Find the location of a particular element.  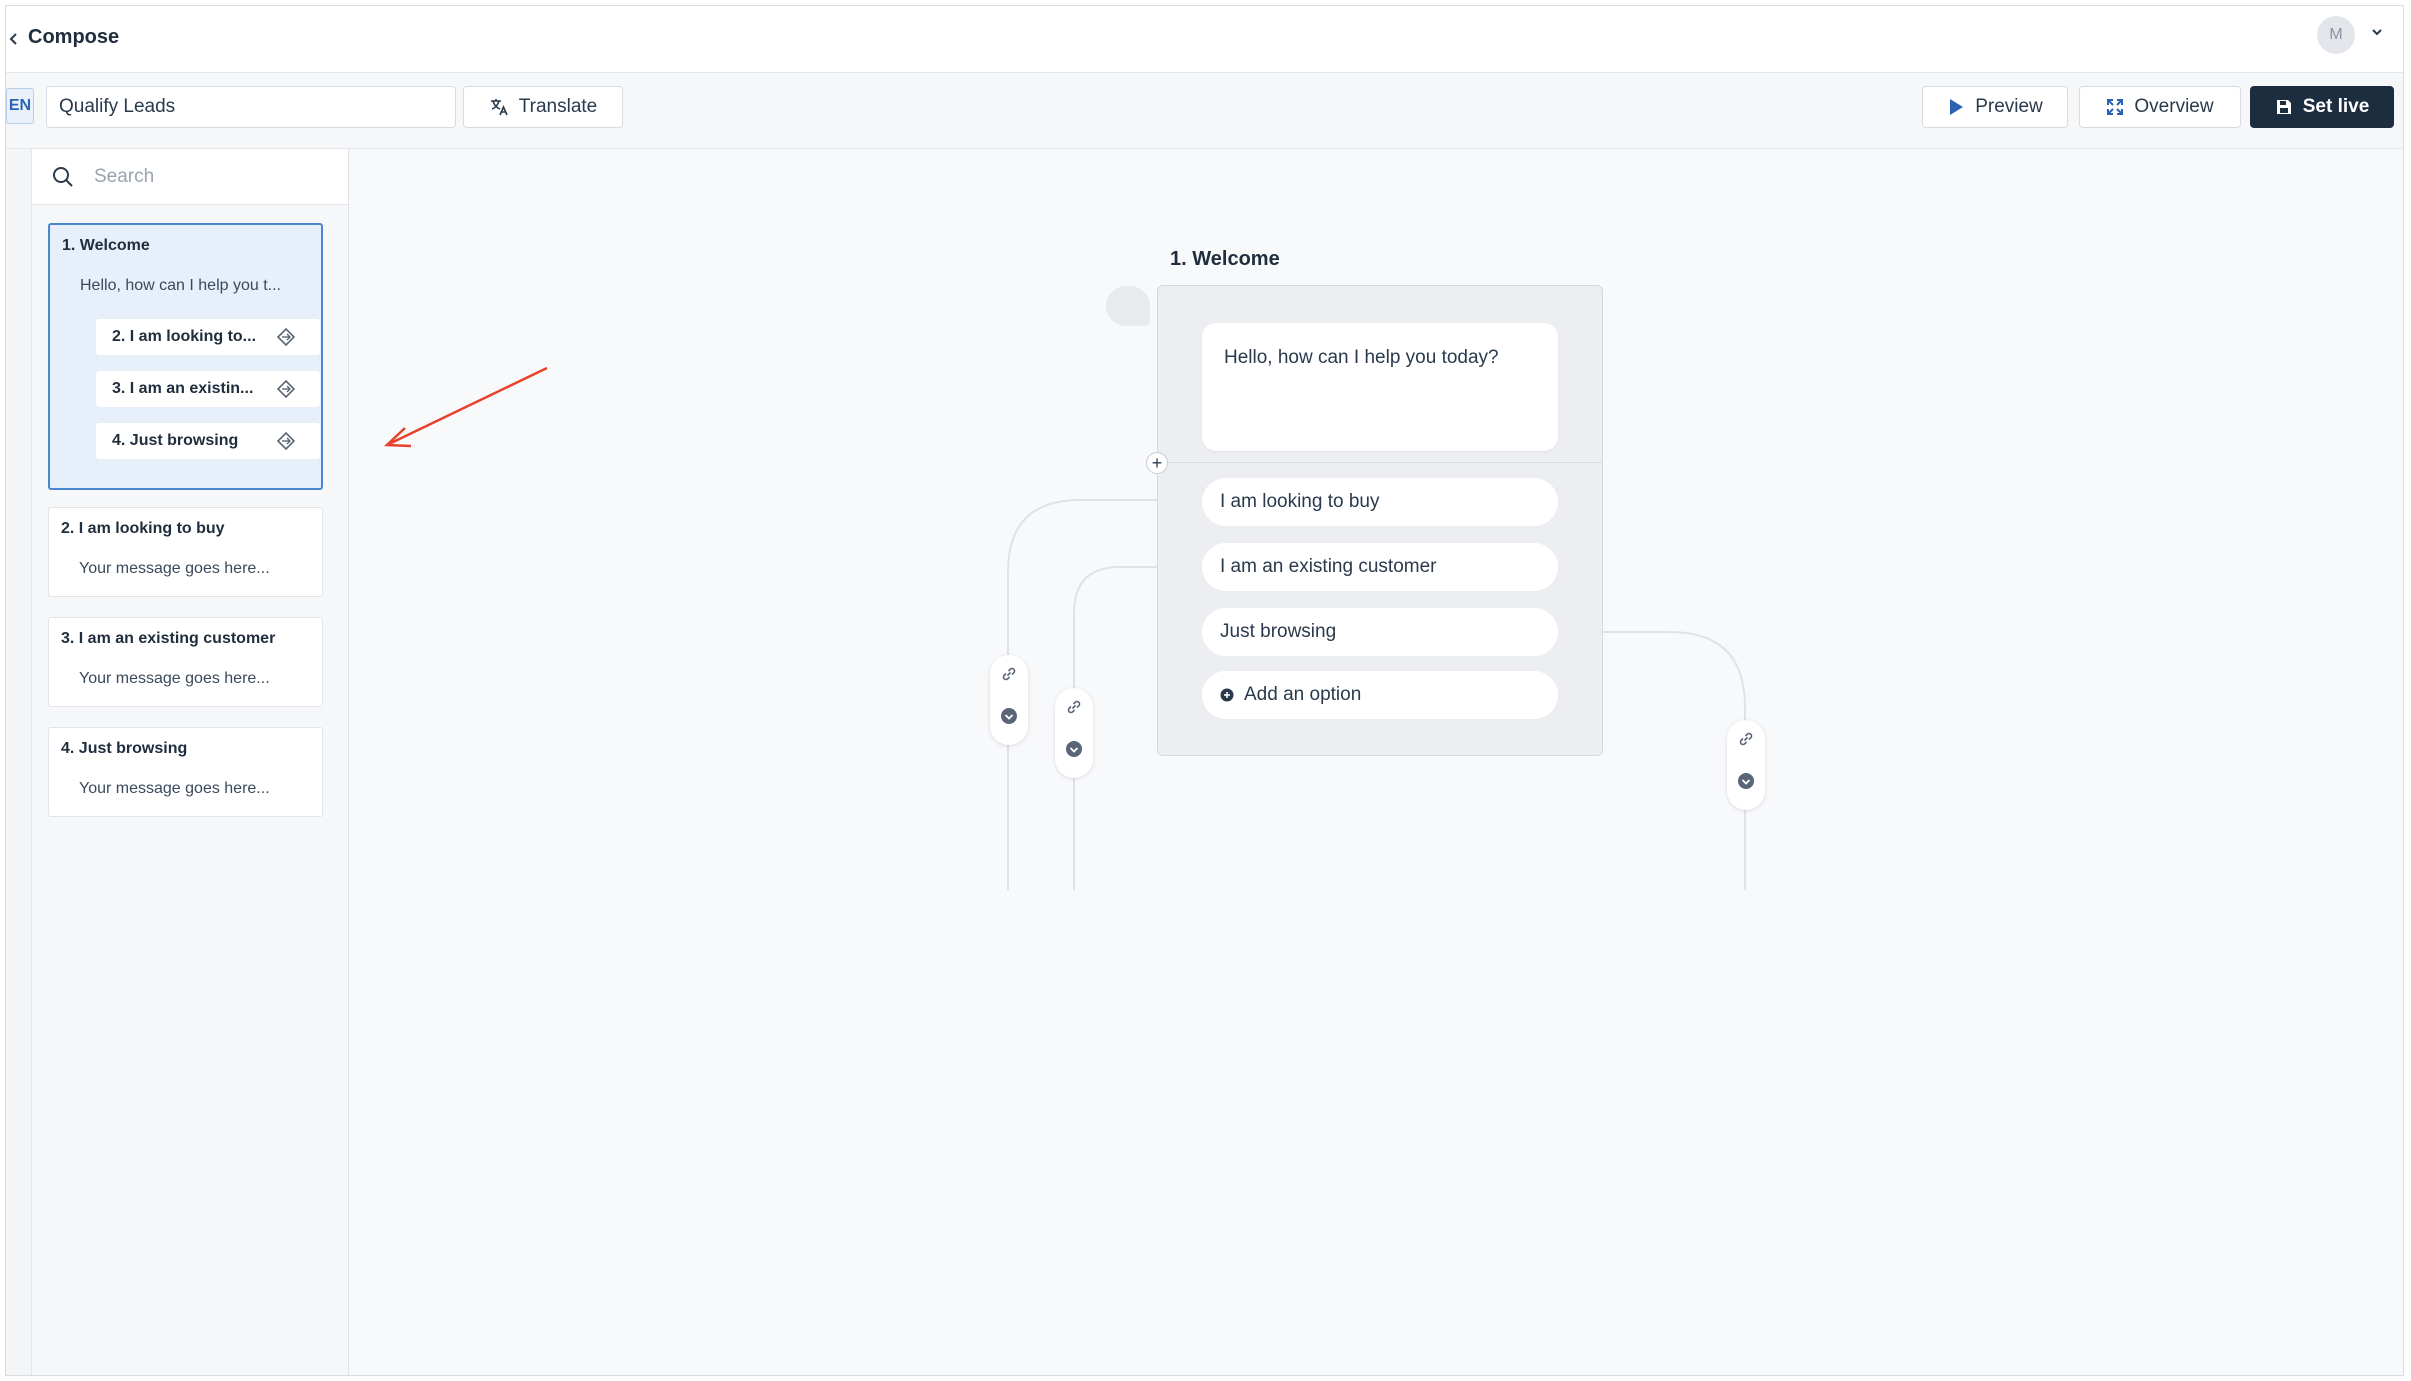

add-step-button: + is located at coordinates (1157, 463).